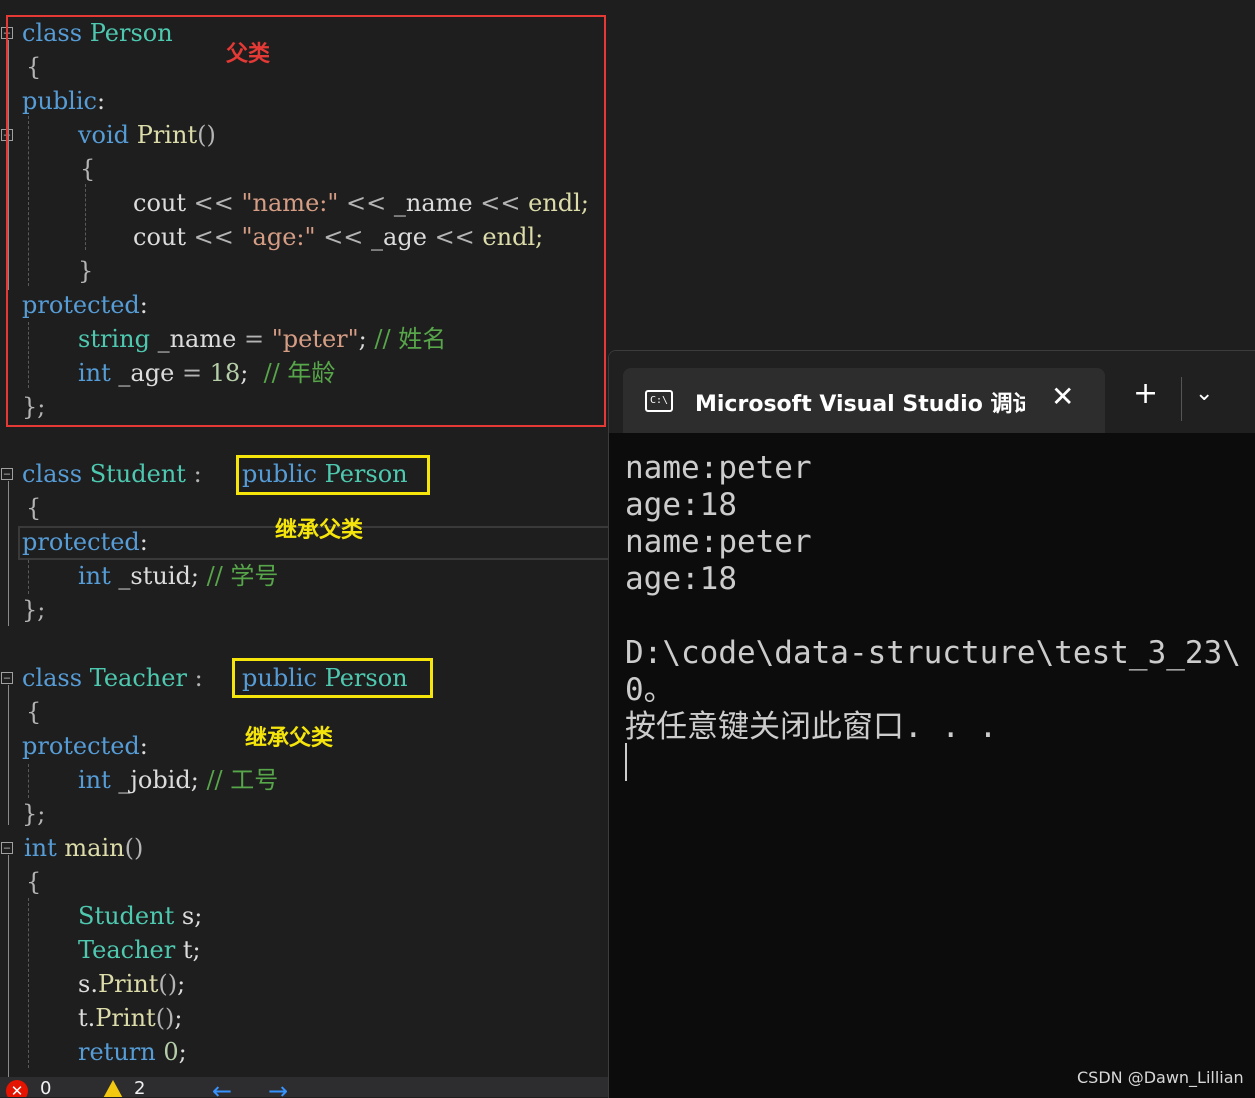  What do you see at coordinates (84, 848) in the screenshot?
I see `code-line: int main()` at bounding box center [84, 848].